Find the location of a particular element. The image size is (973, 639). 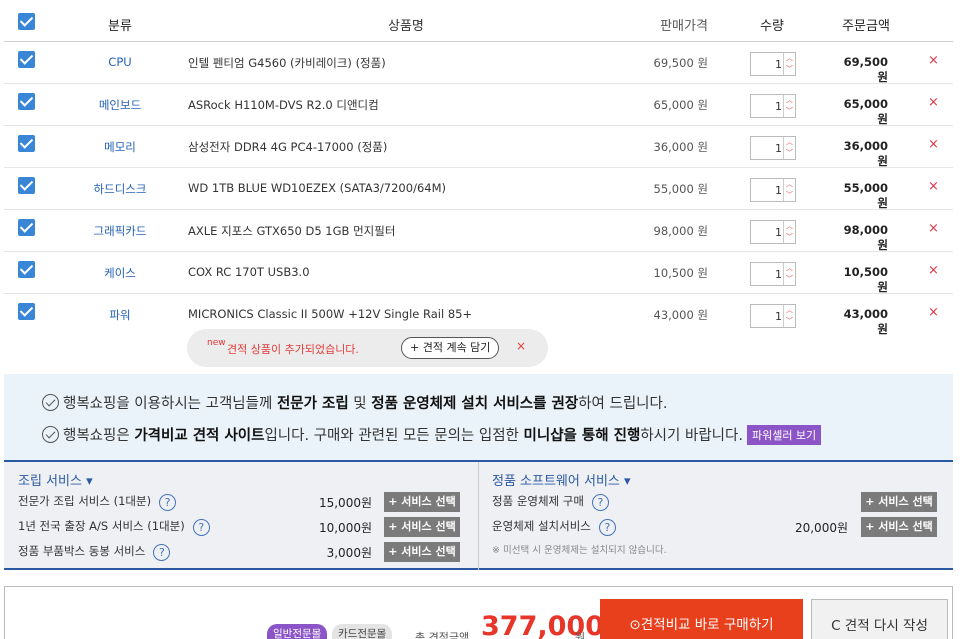

toast-message: 견적 상품이 추가되었습니다. is located at coordinates (293, 349).